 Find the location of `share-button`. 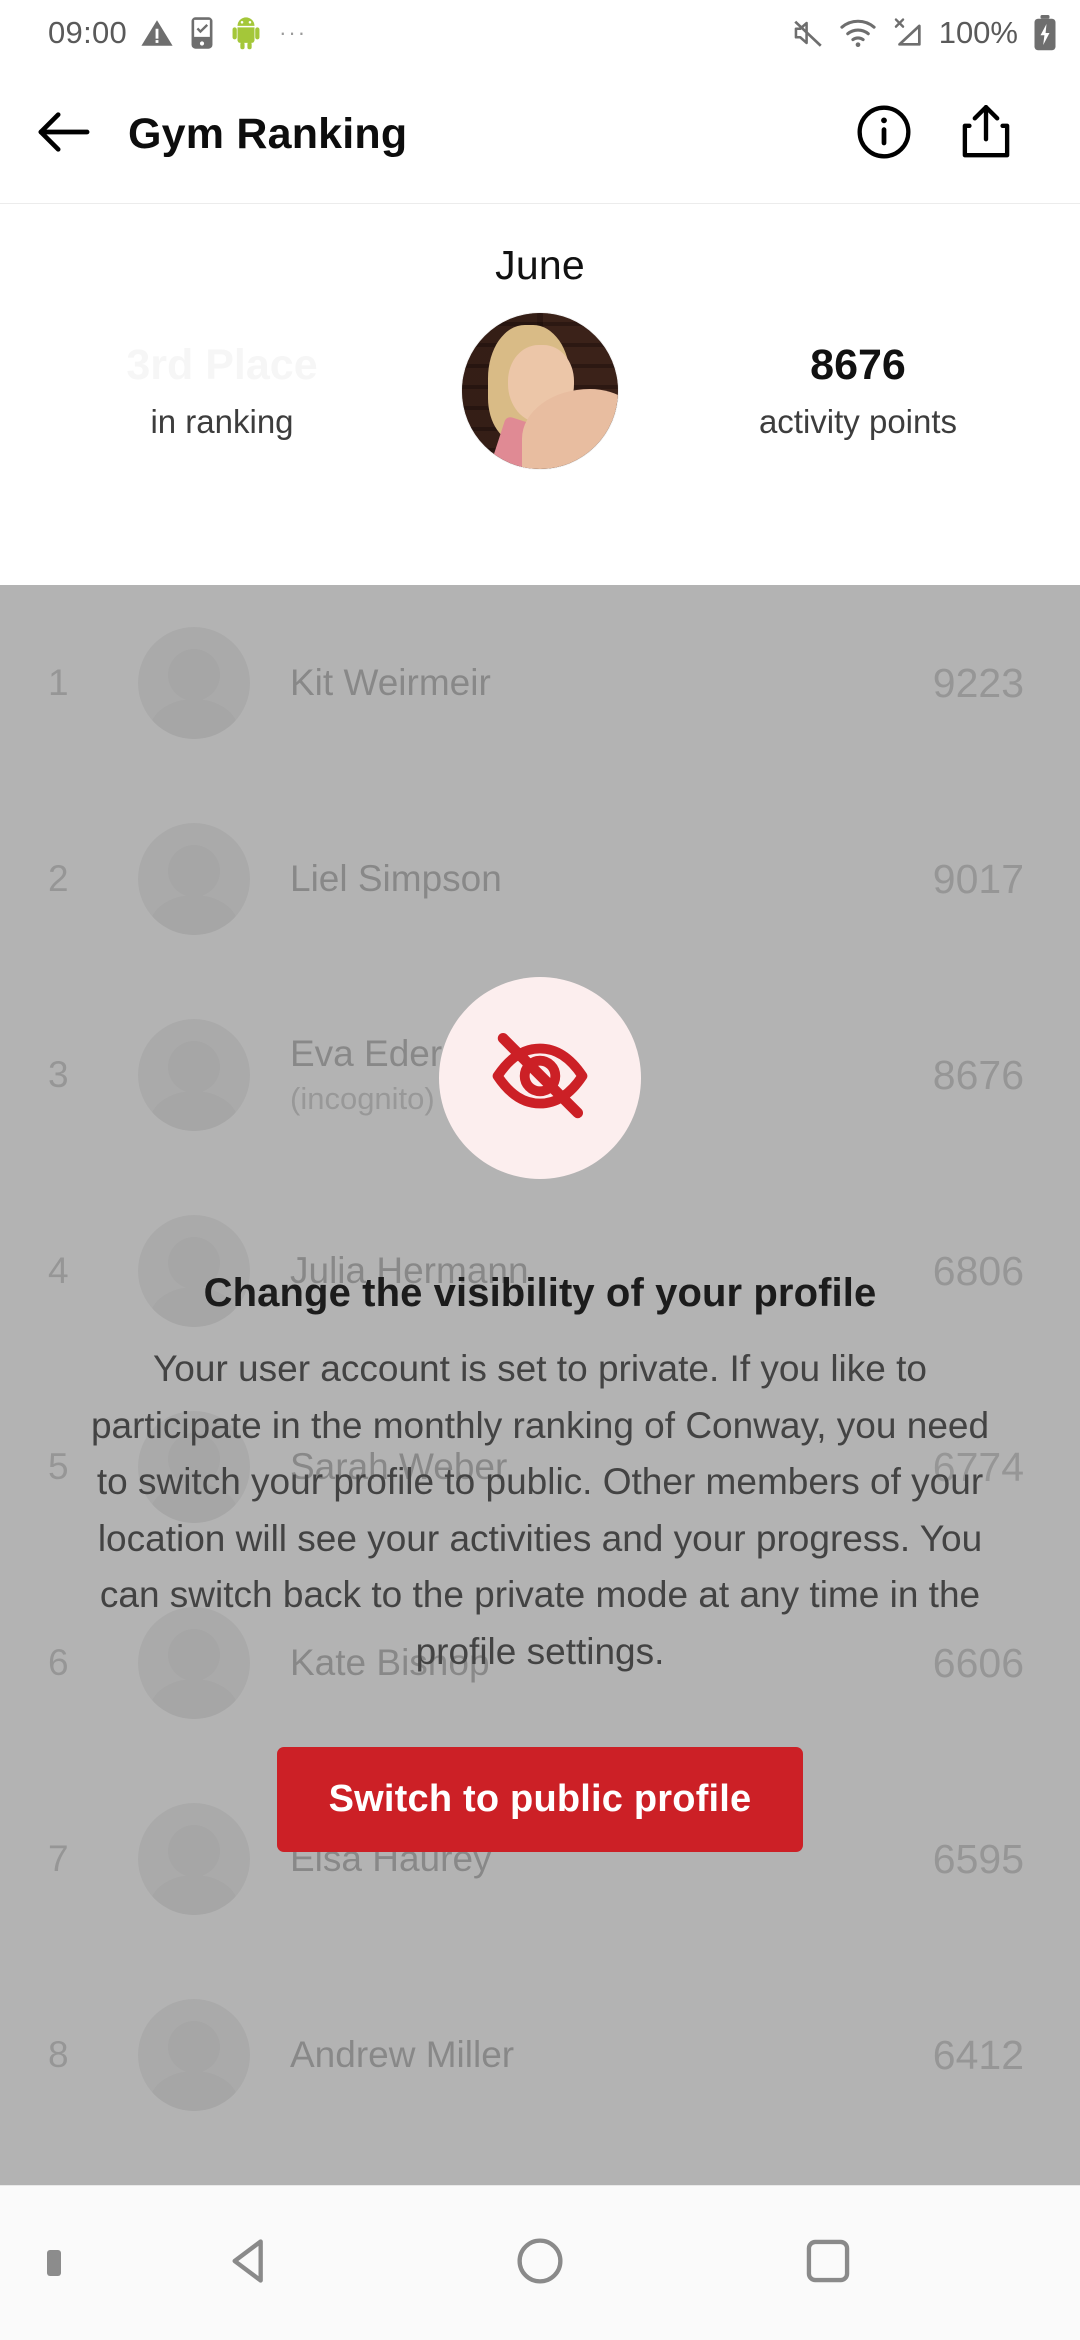

share-button is located at coordinates (986, 134).